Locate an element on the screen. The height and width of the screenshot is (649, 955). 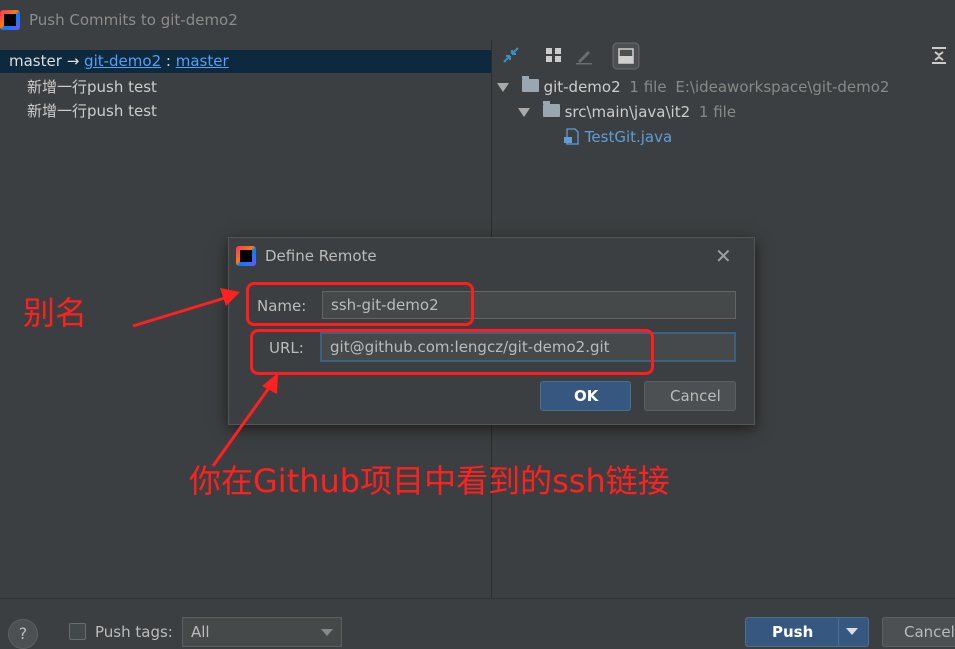
root-count: 1 file is located at coordinates (648, 87).